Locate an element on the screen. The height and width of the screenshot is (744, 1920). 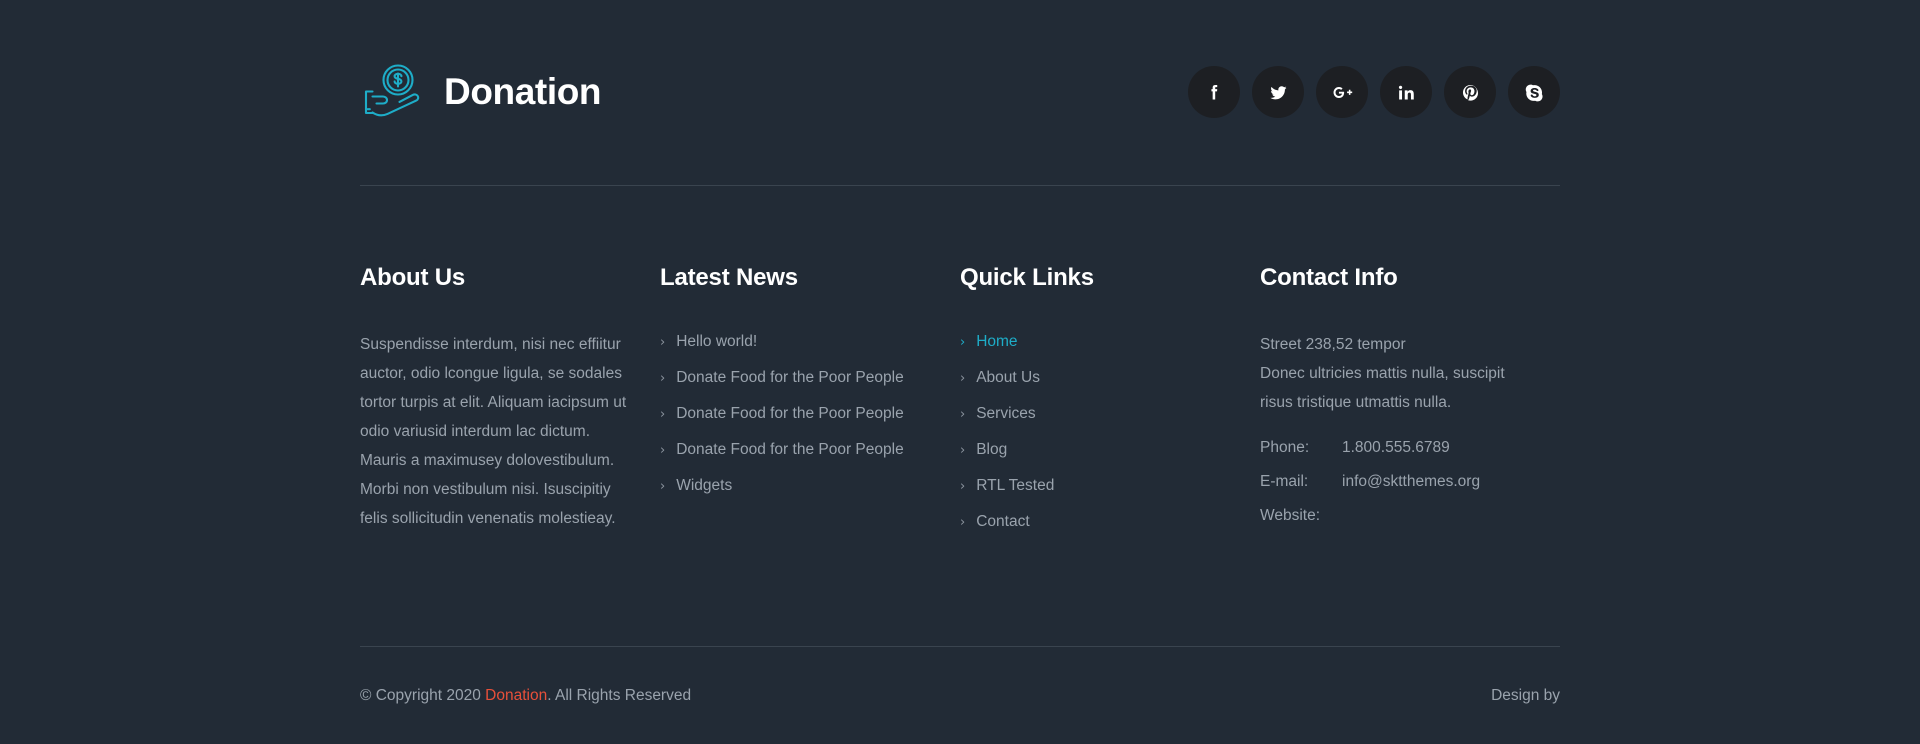
list-item-label: Hello world! is located at coordinates (717, 341).